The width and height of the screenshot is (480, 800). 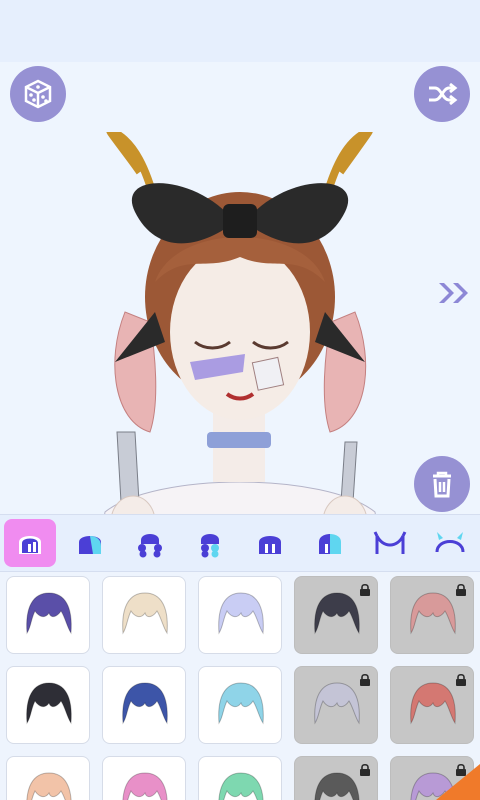 I want to click on hair-front-icon, so click(x=90, y=545).